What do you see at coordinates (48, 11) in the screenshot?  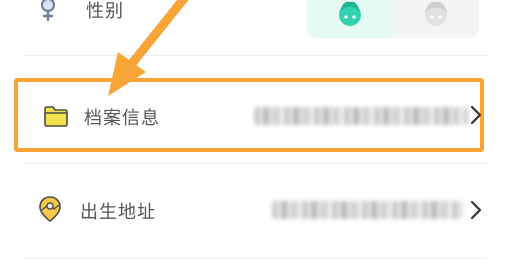 I see `female-symbol-icon` at bounding box center [48, 11].